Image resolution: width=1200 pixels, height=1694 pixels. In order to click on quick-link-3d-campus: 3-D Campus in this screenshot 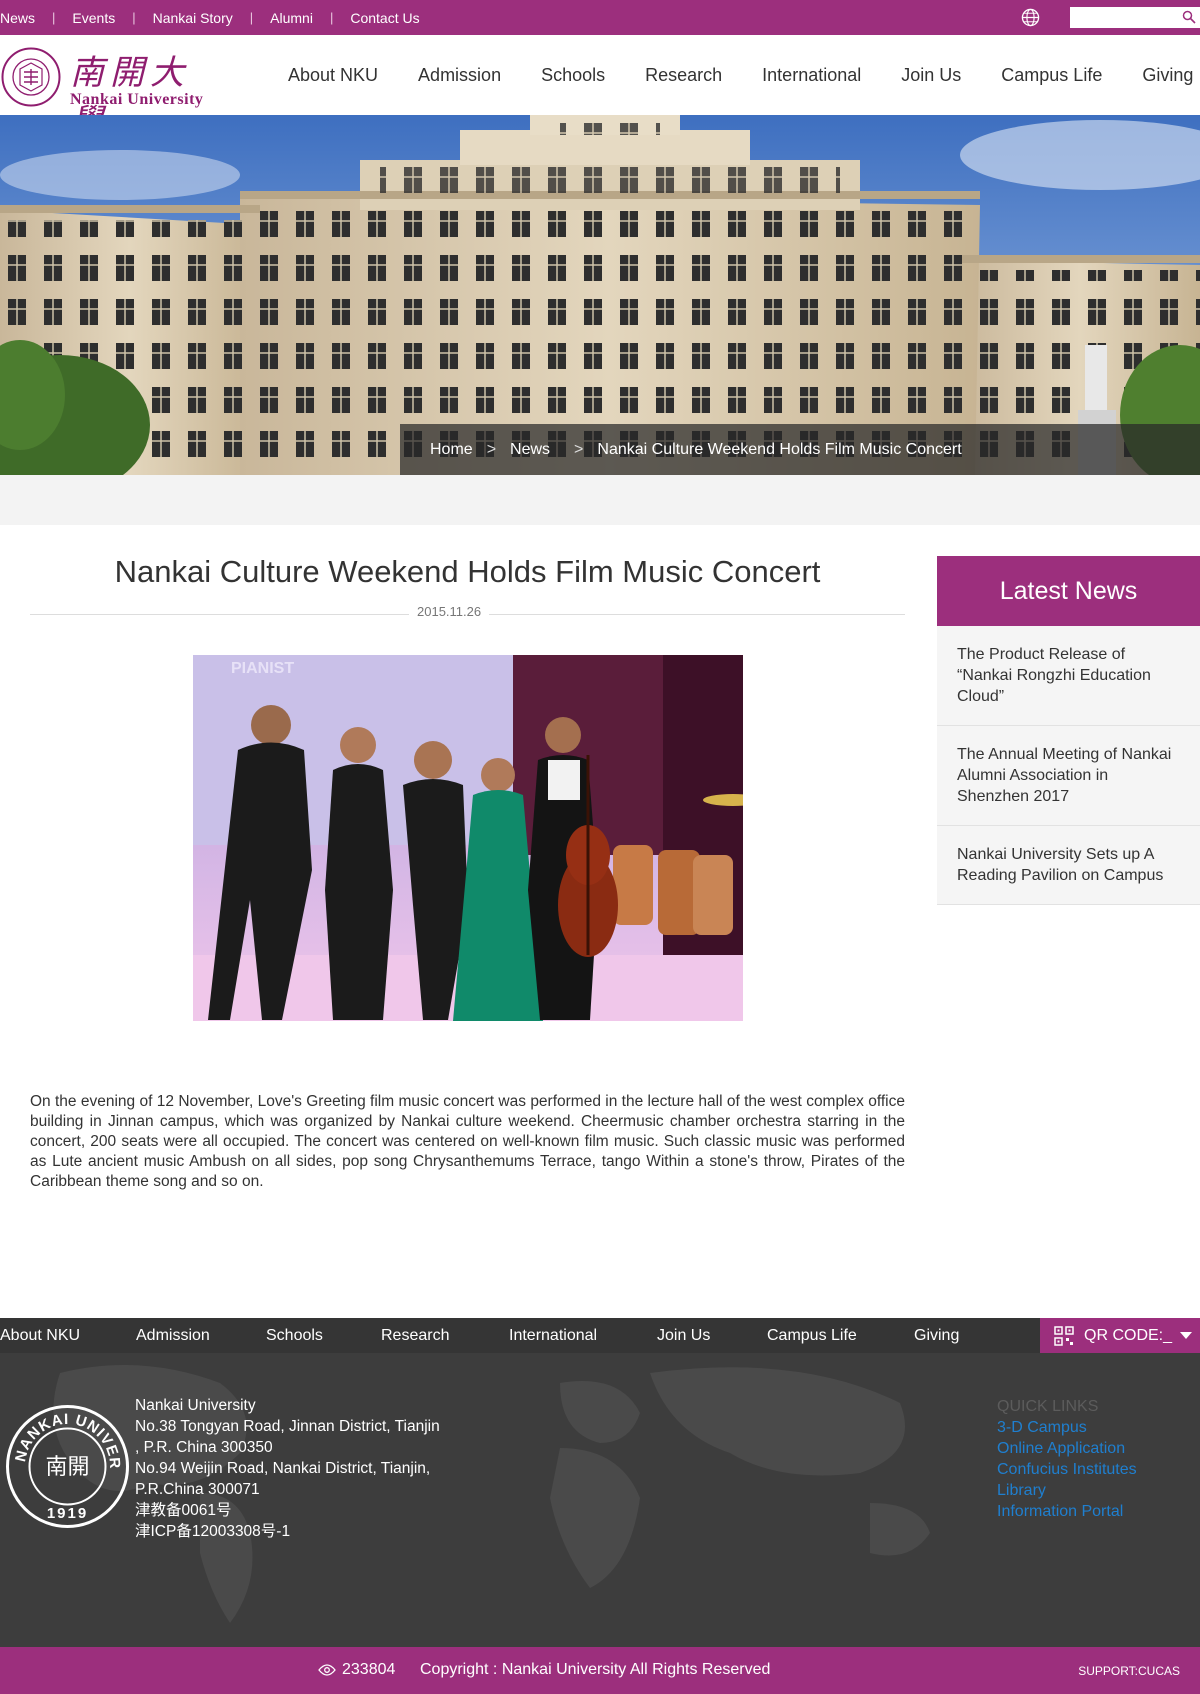, I will do `click(1067, 1427)`.